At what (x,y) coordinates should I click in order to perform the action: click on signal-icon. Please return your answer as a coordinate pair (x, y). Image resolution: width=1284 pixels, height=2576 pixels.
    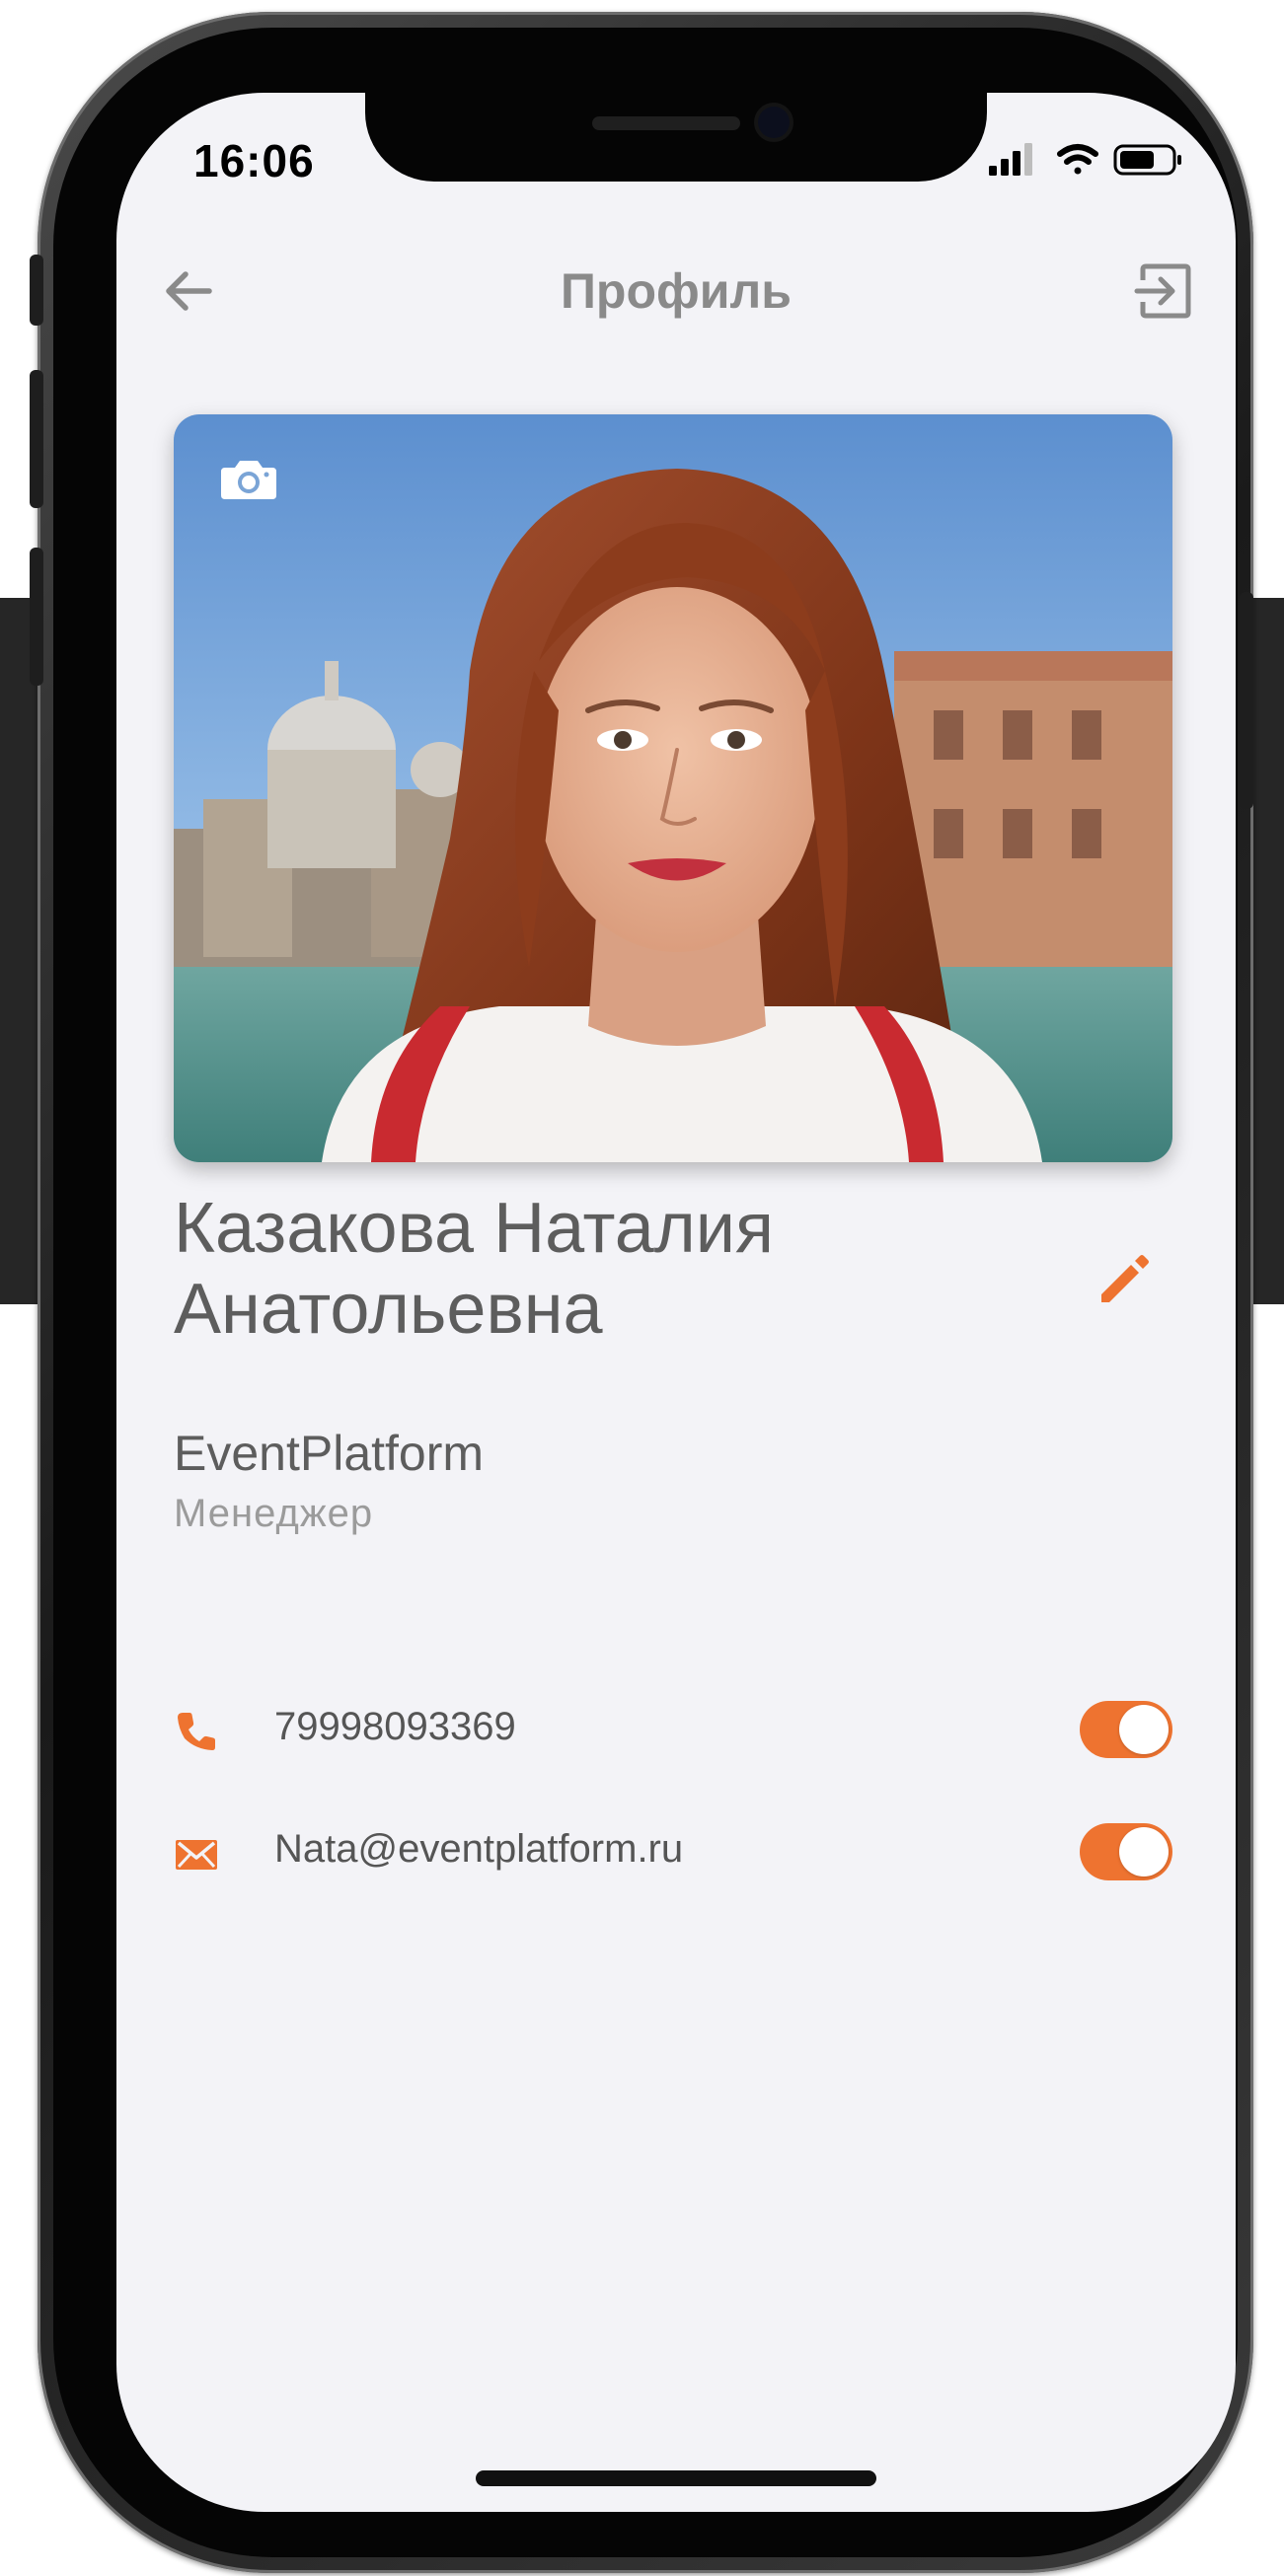
    Looking at the image, I should click on (1010, 159).